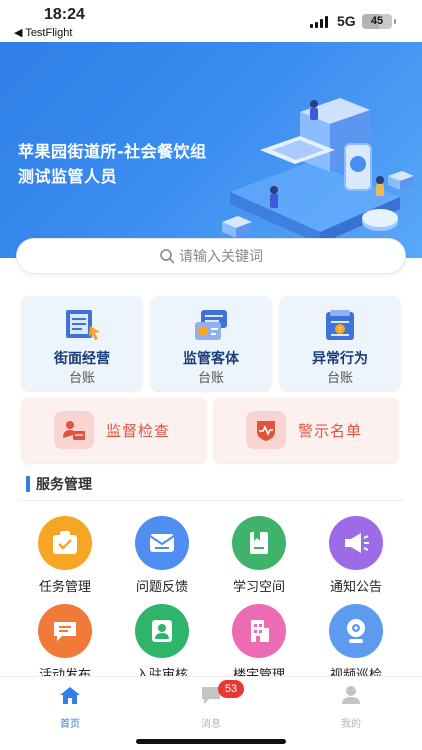 This screenshot has height=750, width=422. I want to click on home-icon, so click(70, 695).